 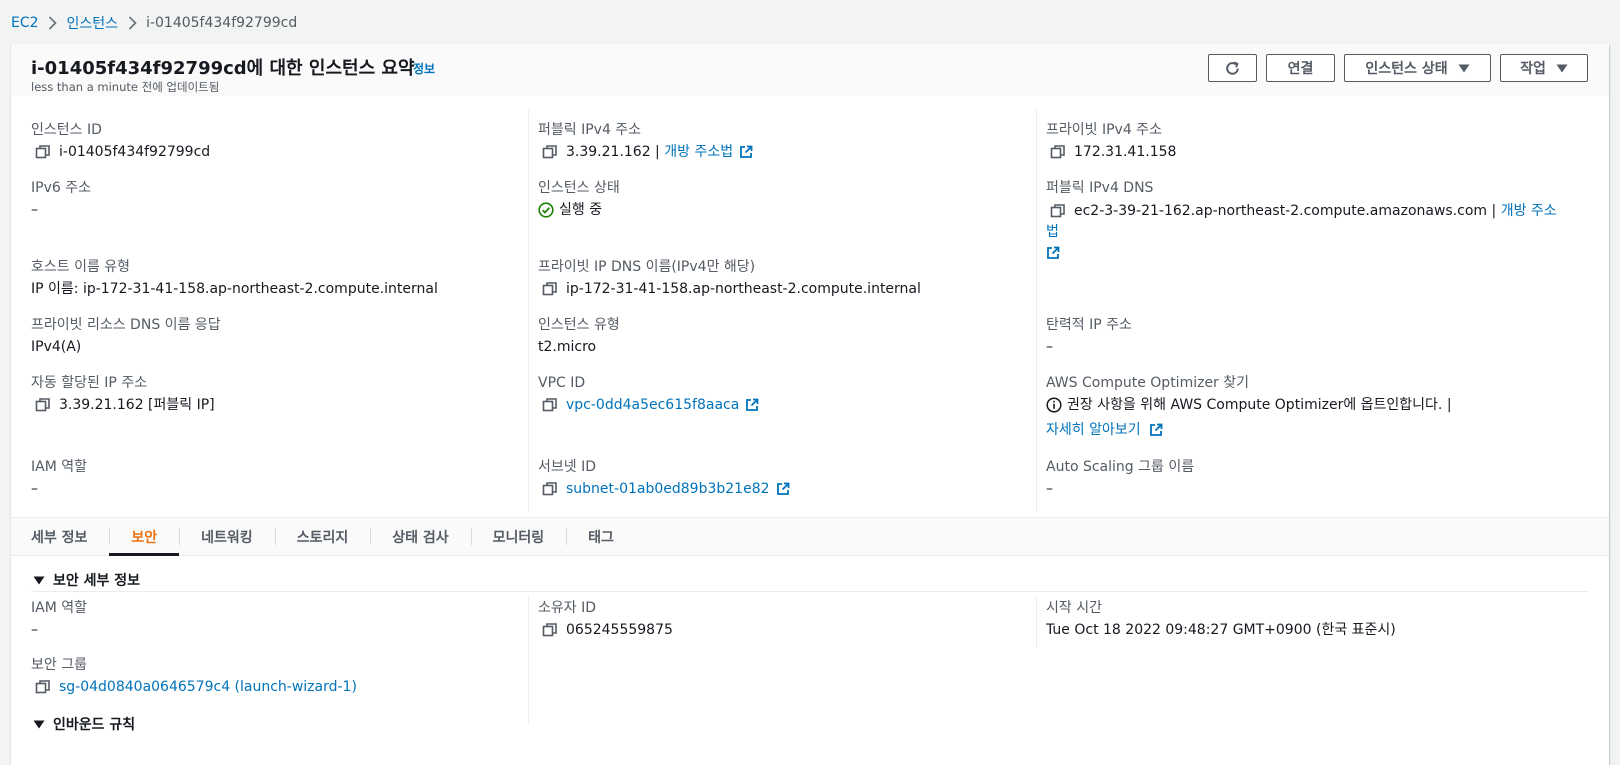 I want to click on tab-security: 보안, so click(x=144, y=537).